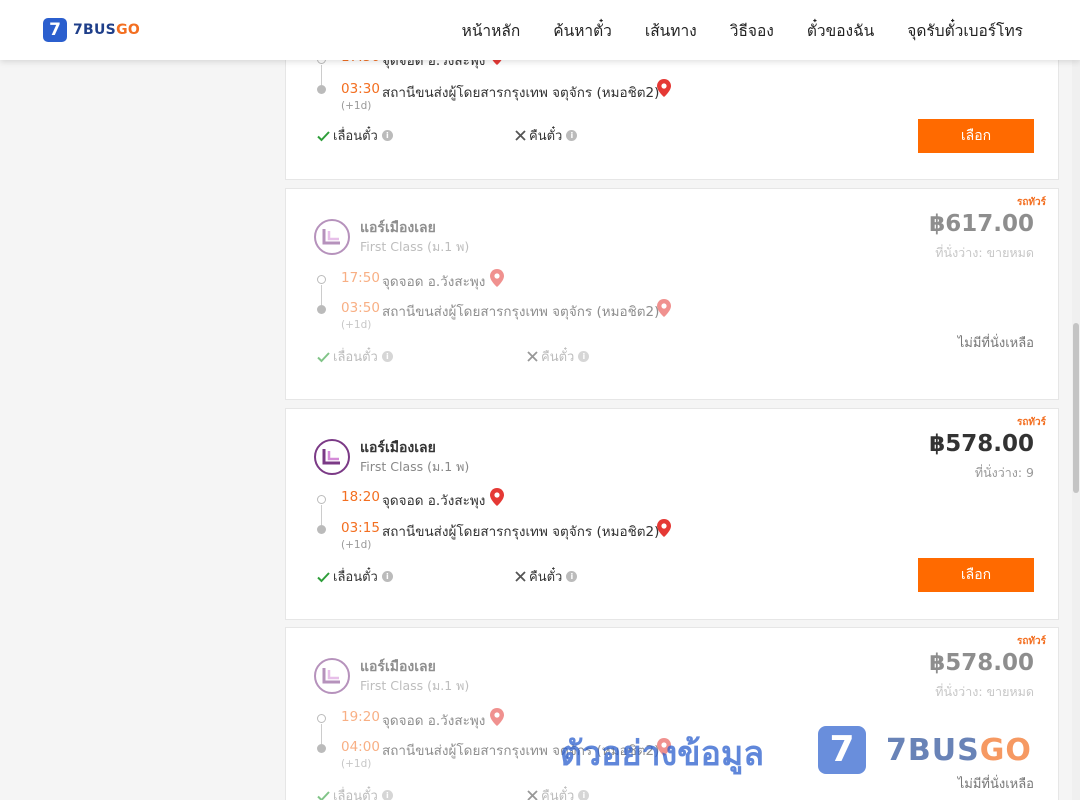 The width and height of the screenshot is (1080, 800). Describe the element at coordinates (662, 754) in the screenshot. I see `watermark-text: ตัวอย่างข้อมูล` at that location.